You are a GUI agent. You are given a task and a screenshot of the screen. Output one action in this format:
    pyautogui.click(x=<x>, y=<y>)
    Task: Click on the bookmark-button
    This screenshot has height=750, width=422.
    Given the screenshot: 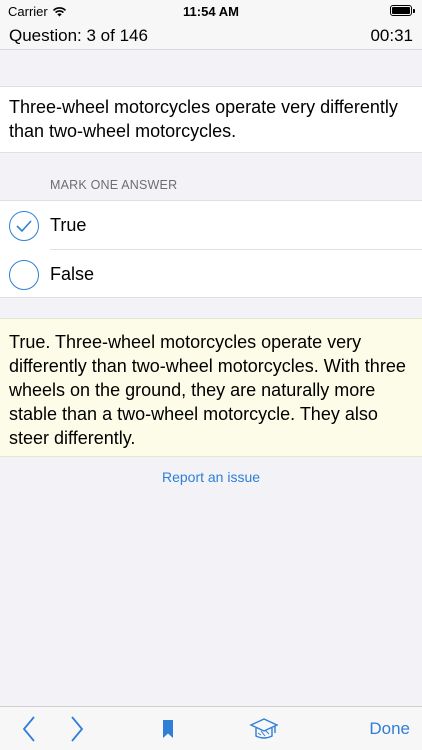 What is the action you would take?
    pyautogui.click(x=168, y=728)
    